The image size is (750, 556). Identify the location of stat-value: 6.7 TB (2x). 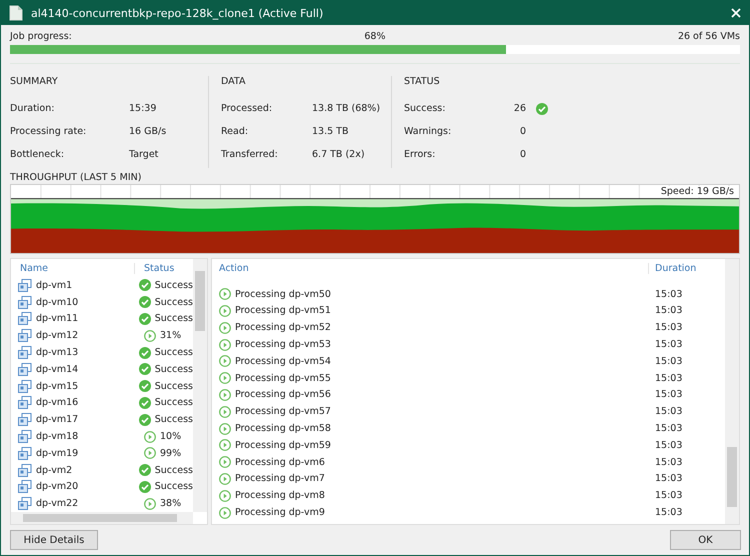
(338, 154).